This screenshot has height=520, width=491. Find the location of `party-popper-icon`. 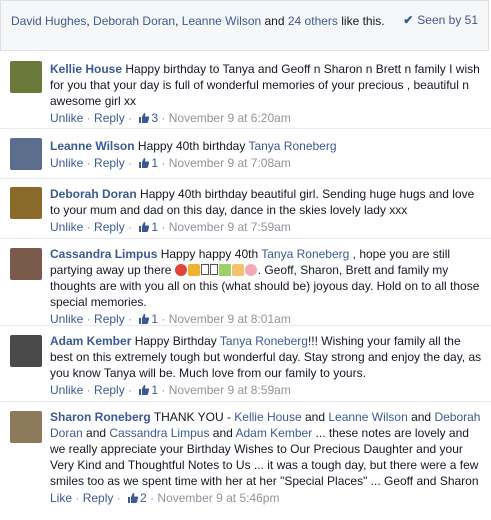

party-popper-icon is located at coordinates (193, 270).